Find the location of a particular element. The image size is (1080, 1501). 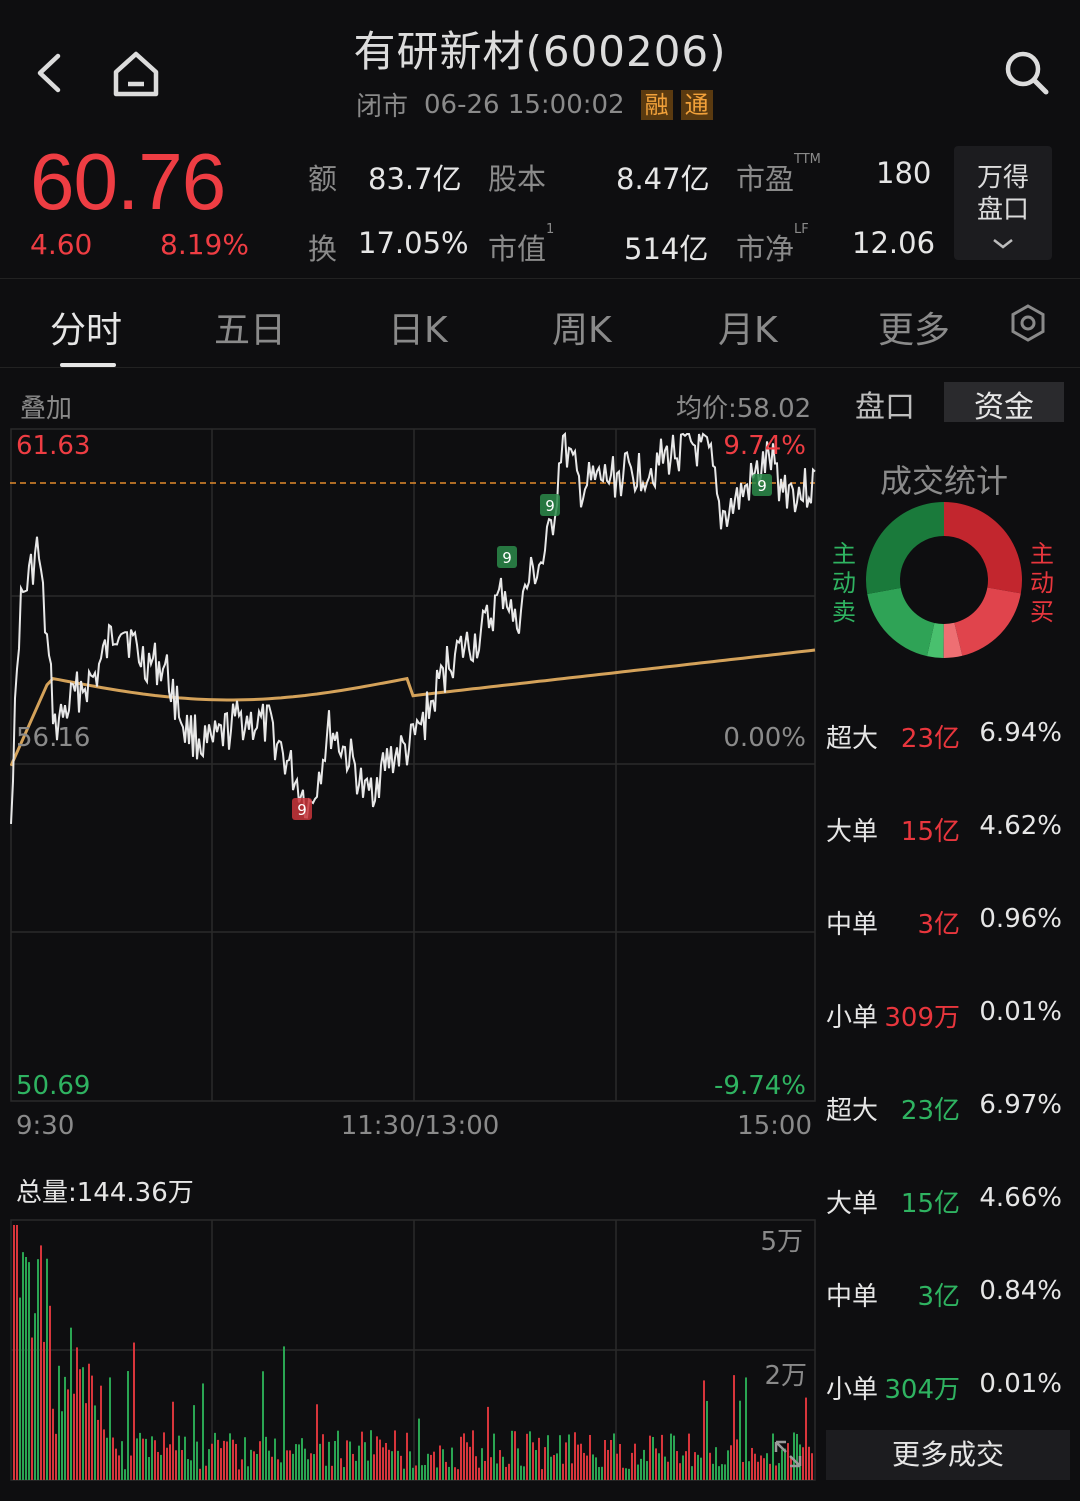

flow-stat-pct: 0.84% is located at coordinates (1020, 1291).